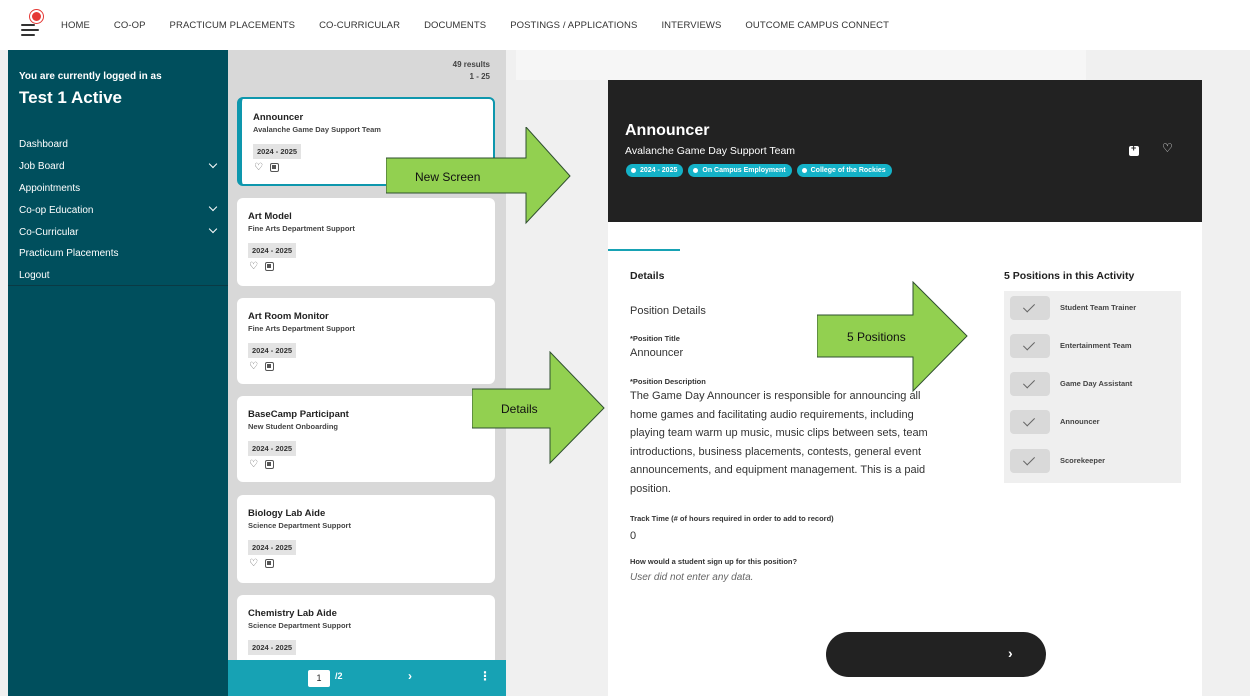 Image resolution: width=1250 pixels, height=696 pixels. What do you see at coordinates (130, 25) in the screenshot?
I see `nav-co-op: CO-OP` at bounding box center [130, 25].